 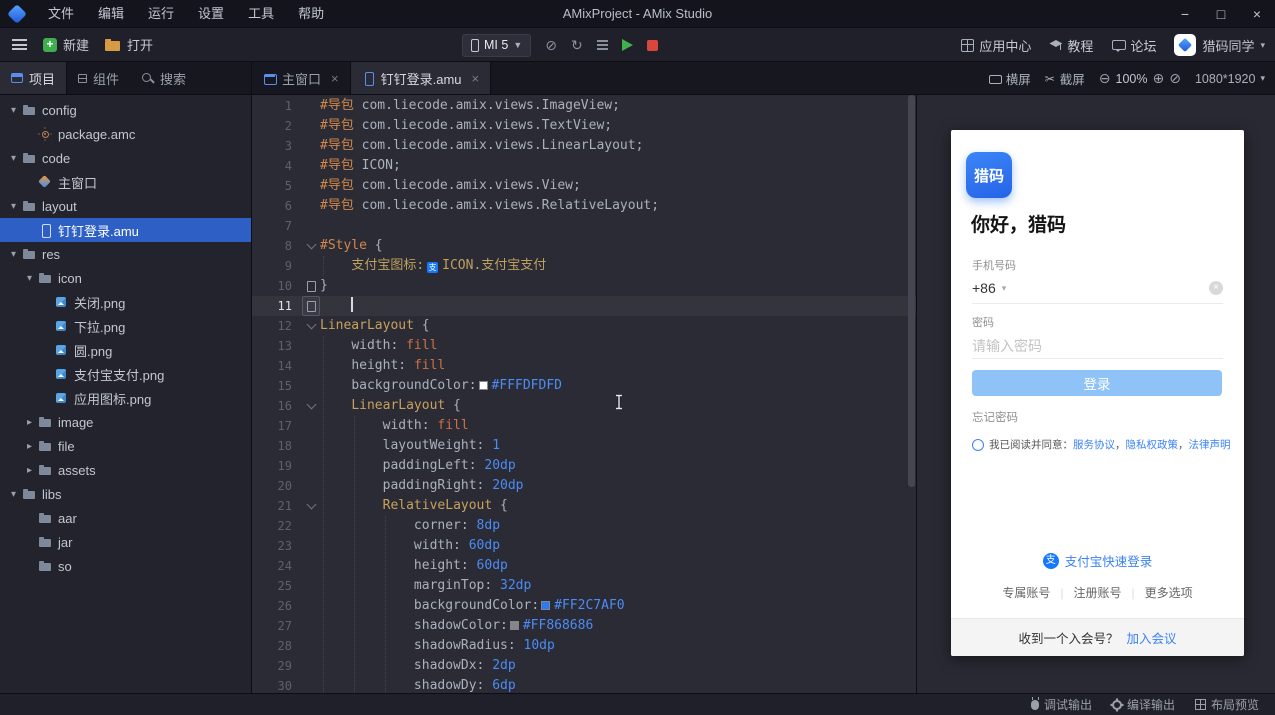 What do you see at coordinates (125, 230) in the screenshot?
I see `tree-item: 钉钉登录.amu` at bounding box center [125, 230].